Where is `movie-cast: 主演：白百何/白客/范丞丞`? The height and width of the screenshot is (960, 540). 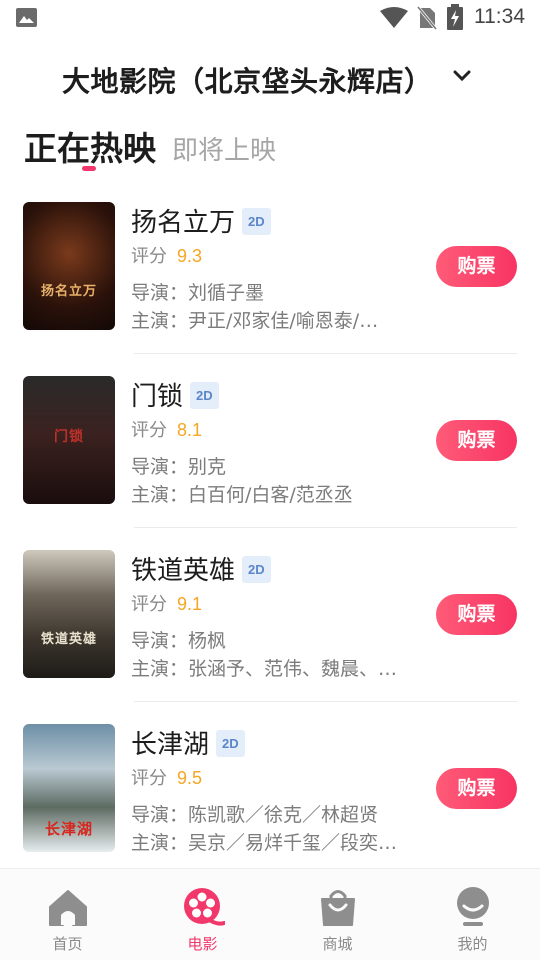
movie-cast: 主演：白百何/白客/范丞丞 is located at coordinates (242, 495).